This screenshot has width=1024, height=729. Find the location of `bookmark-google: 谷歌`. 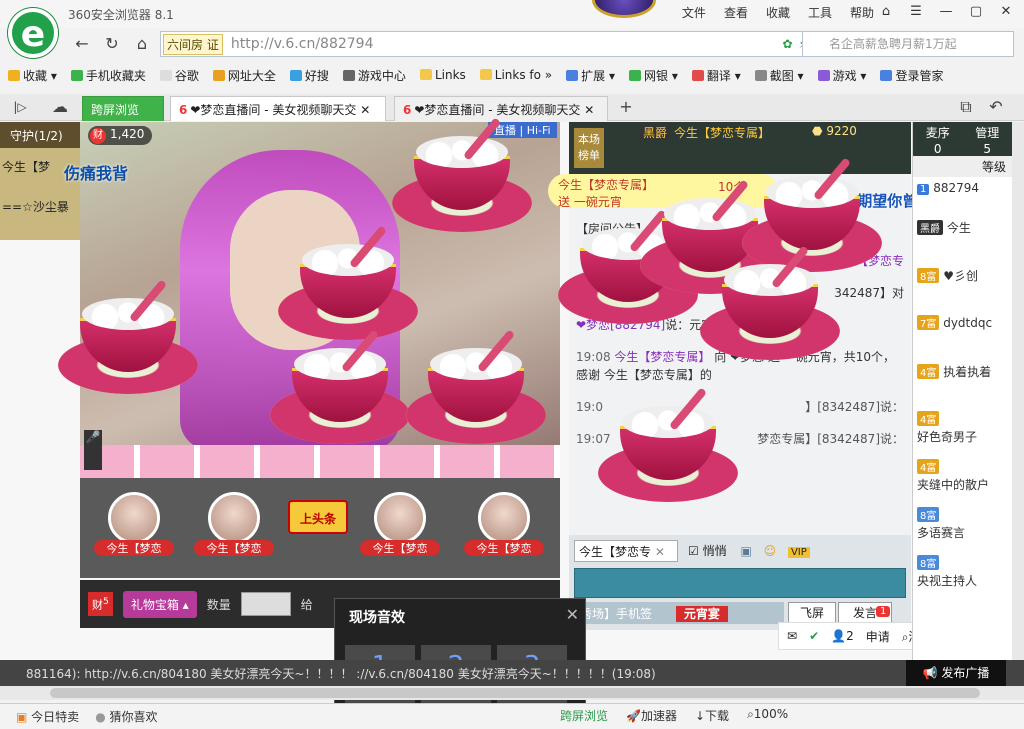

bookmark-google: 谷歌 is located at coordinates (179, 75).